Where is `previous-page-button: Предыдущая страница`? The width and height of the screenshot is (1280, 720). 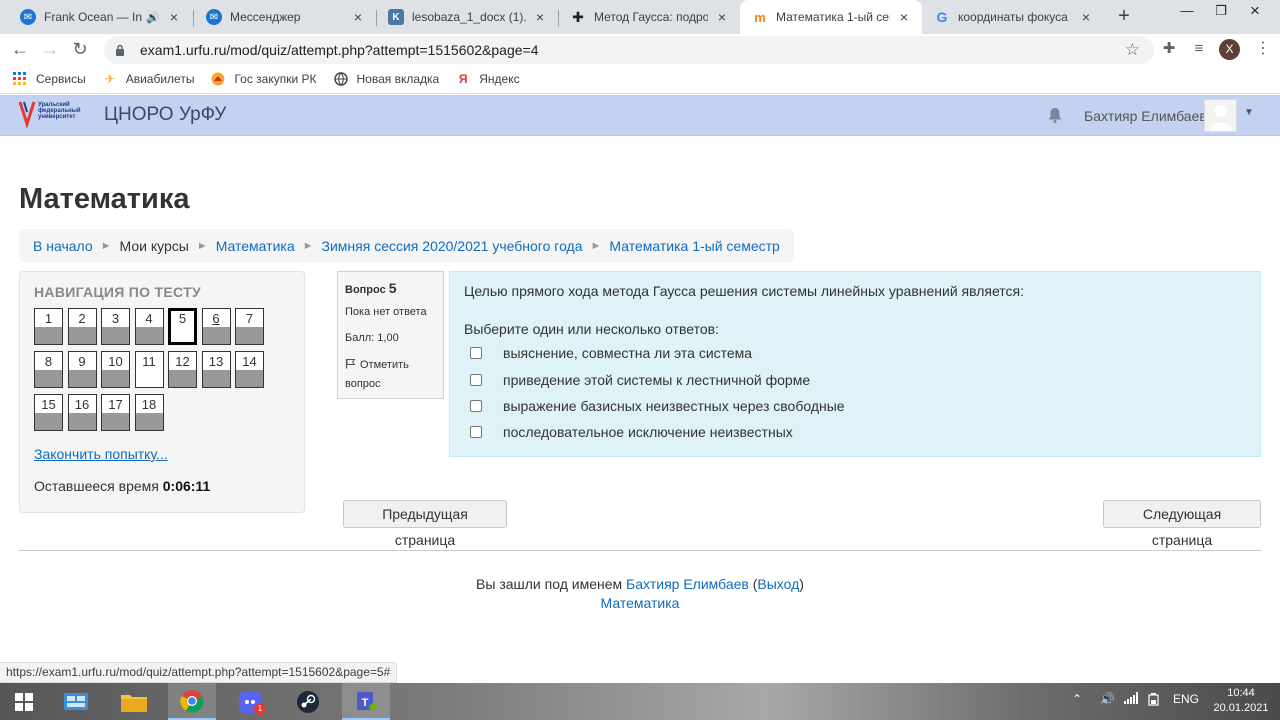 previous-page-button: Предыдущая страница is located at coordinates (425, 524).